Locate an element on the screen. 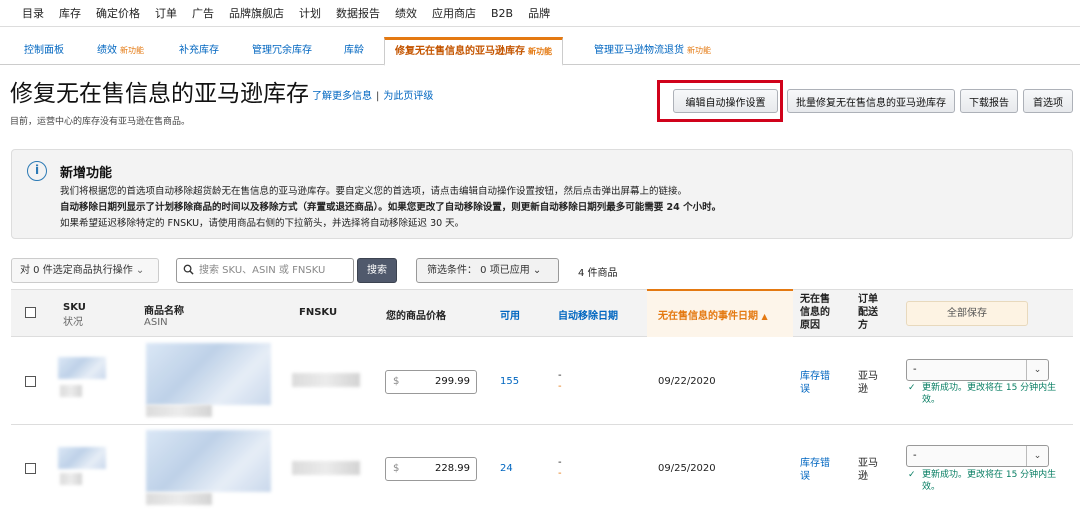  update-success-message: ✓ 更新成功。更改将在 15 分钟内生效。 is located at coordinates (988, 394).